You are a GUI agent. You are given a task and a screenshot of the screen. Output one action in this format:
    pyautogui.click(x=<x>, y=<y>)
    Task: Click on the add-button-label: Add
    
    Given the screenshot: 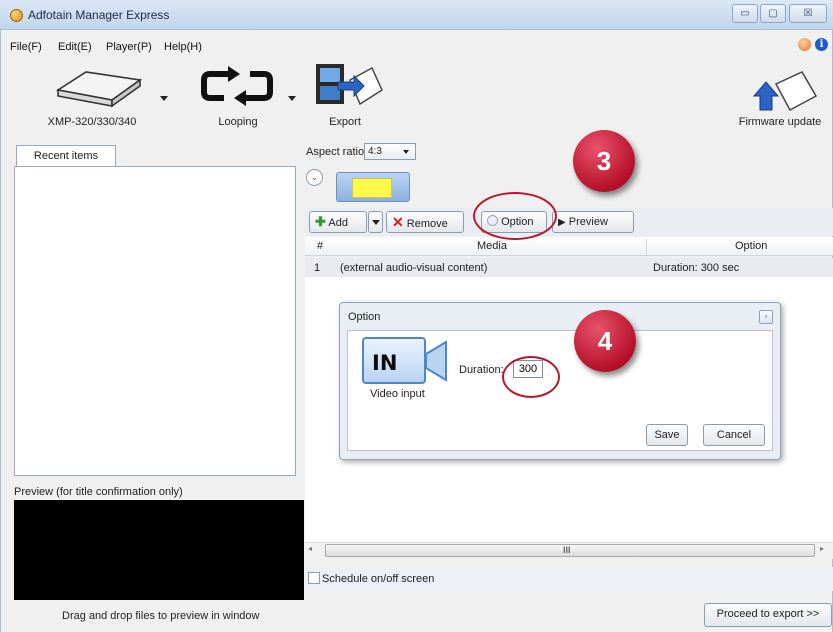 What is the action you would take?
    pyautogui.click(x=338, y=223)
    